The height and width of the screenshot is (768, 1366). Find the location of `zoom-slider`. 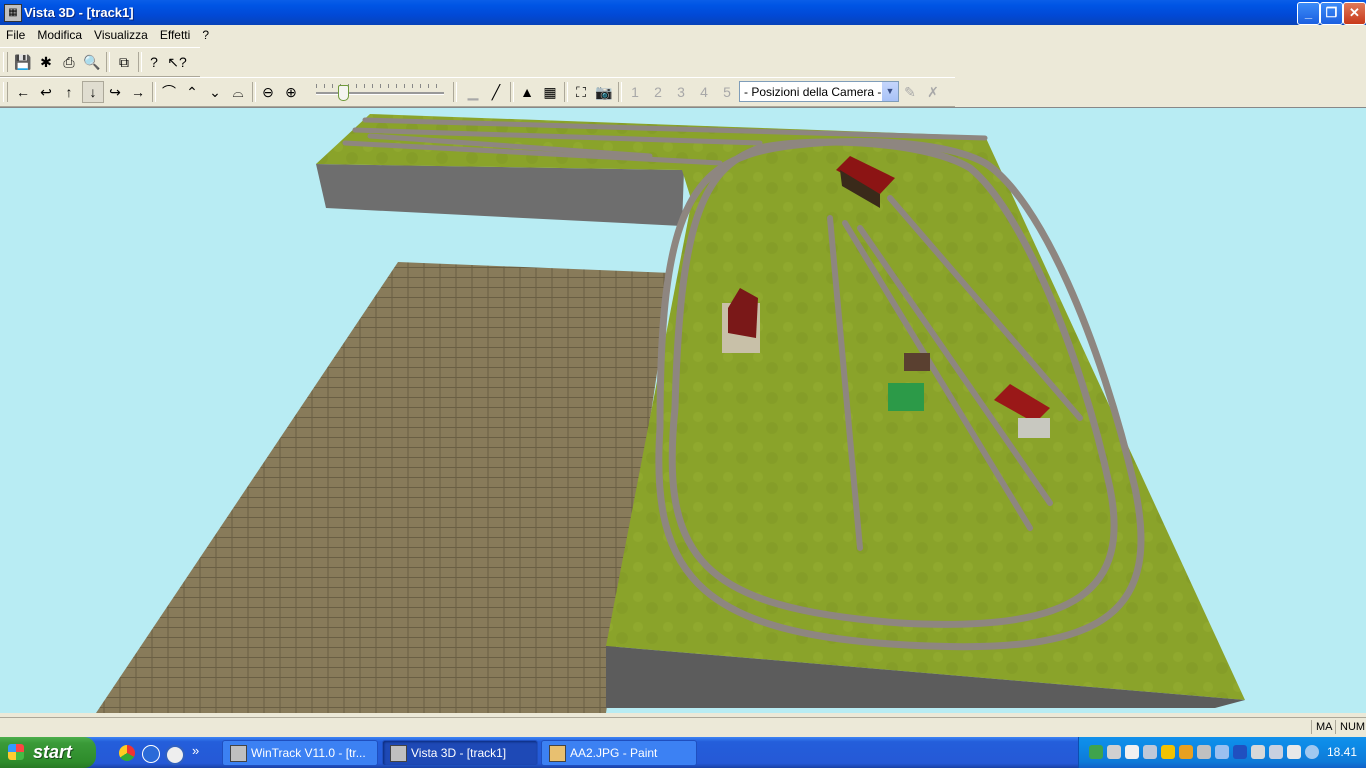

zoom-slider is located at coordinates (381, 92).